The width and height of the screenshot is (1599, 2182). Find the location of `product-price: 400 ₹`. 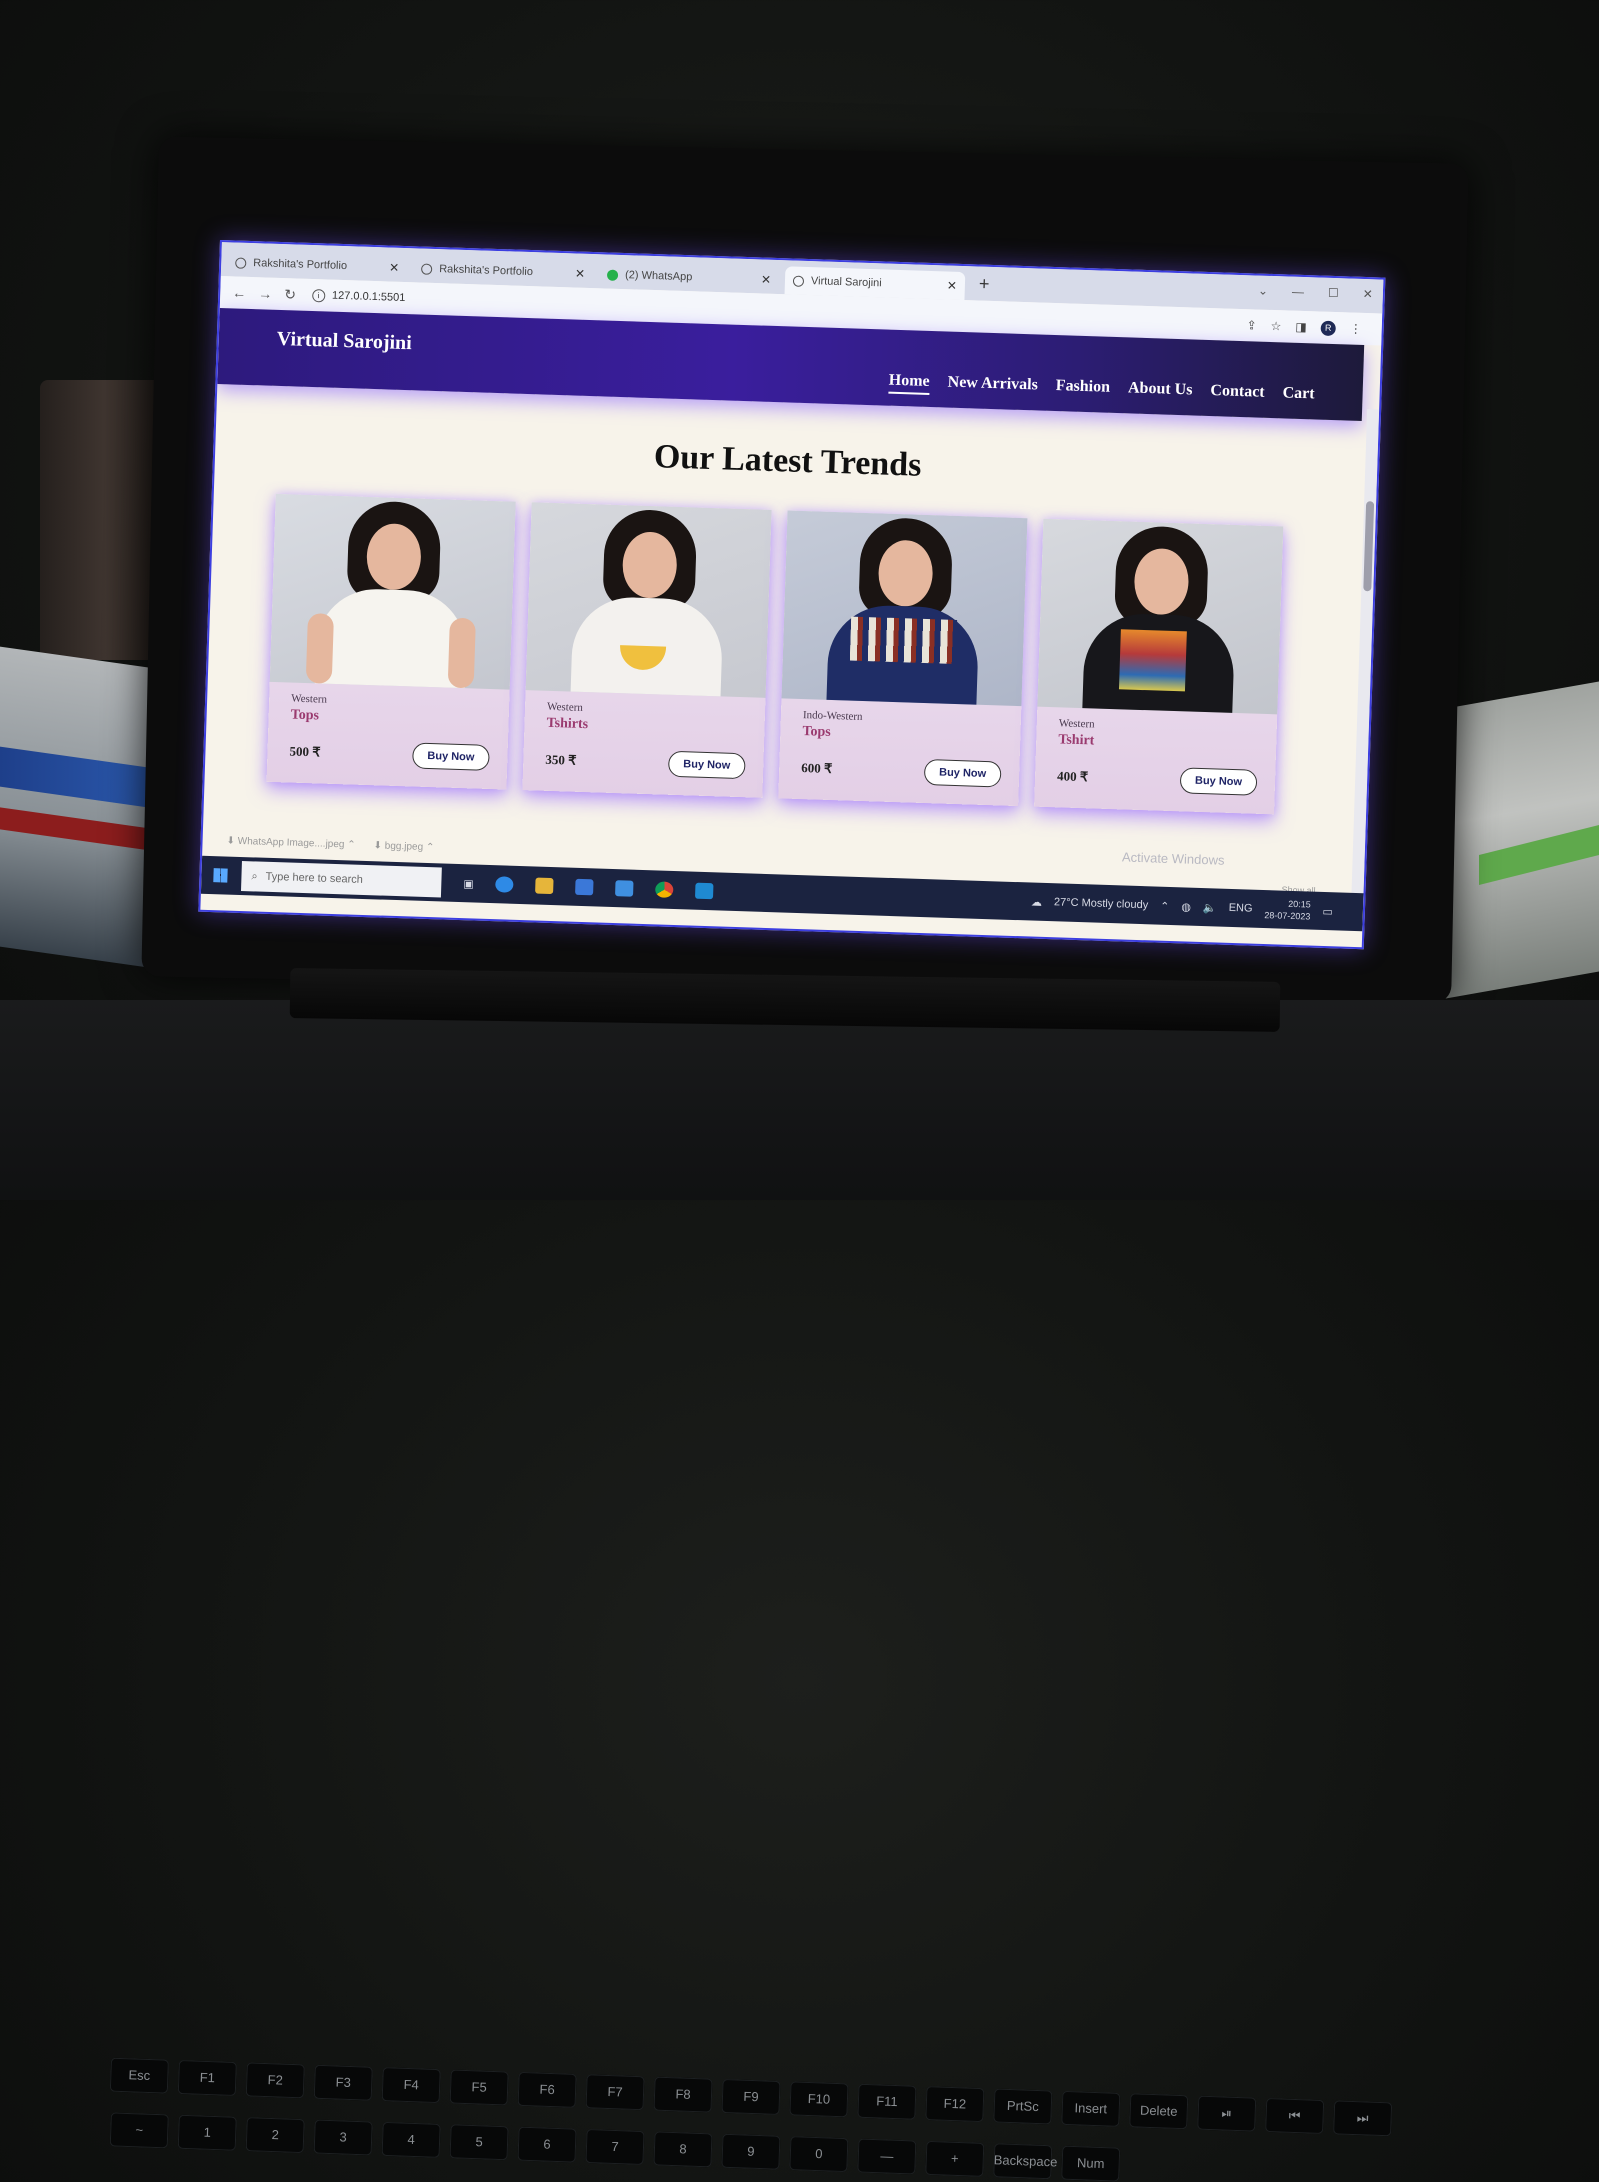

product-price: 400 ₹ is located at coordinates (1072, 776).